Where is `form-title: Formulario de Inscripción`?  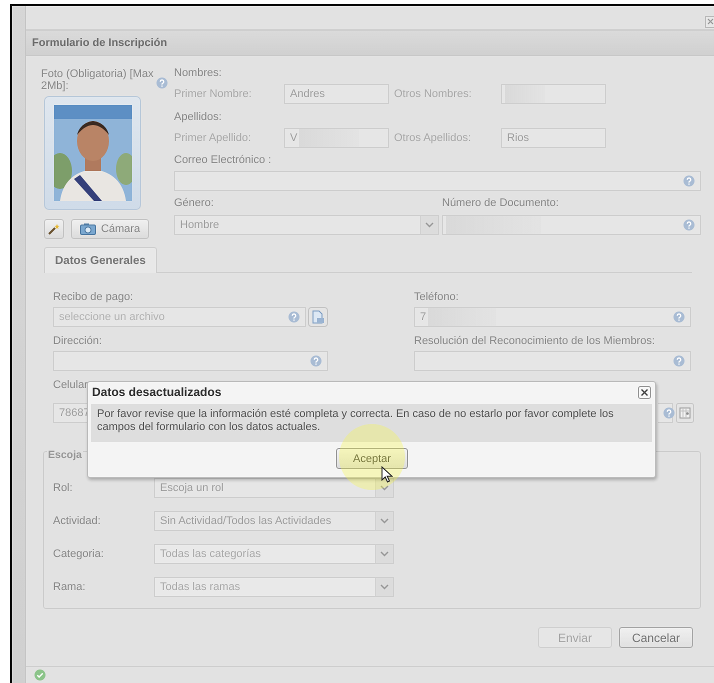
form-title: Formulario de Inscripción is located at coordinates (370, 43).